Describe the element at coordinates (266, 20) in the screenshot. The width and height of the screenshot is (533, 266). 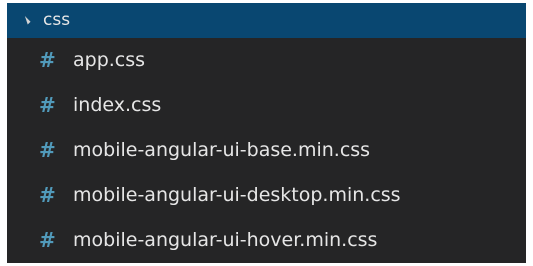
I see `folder-row-css: css` at that location.